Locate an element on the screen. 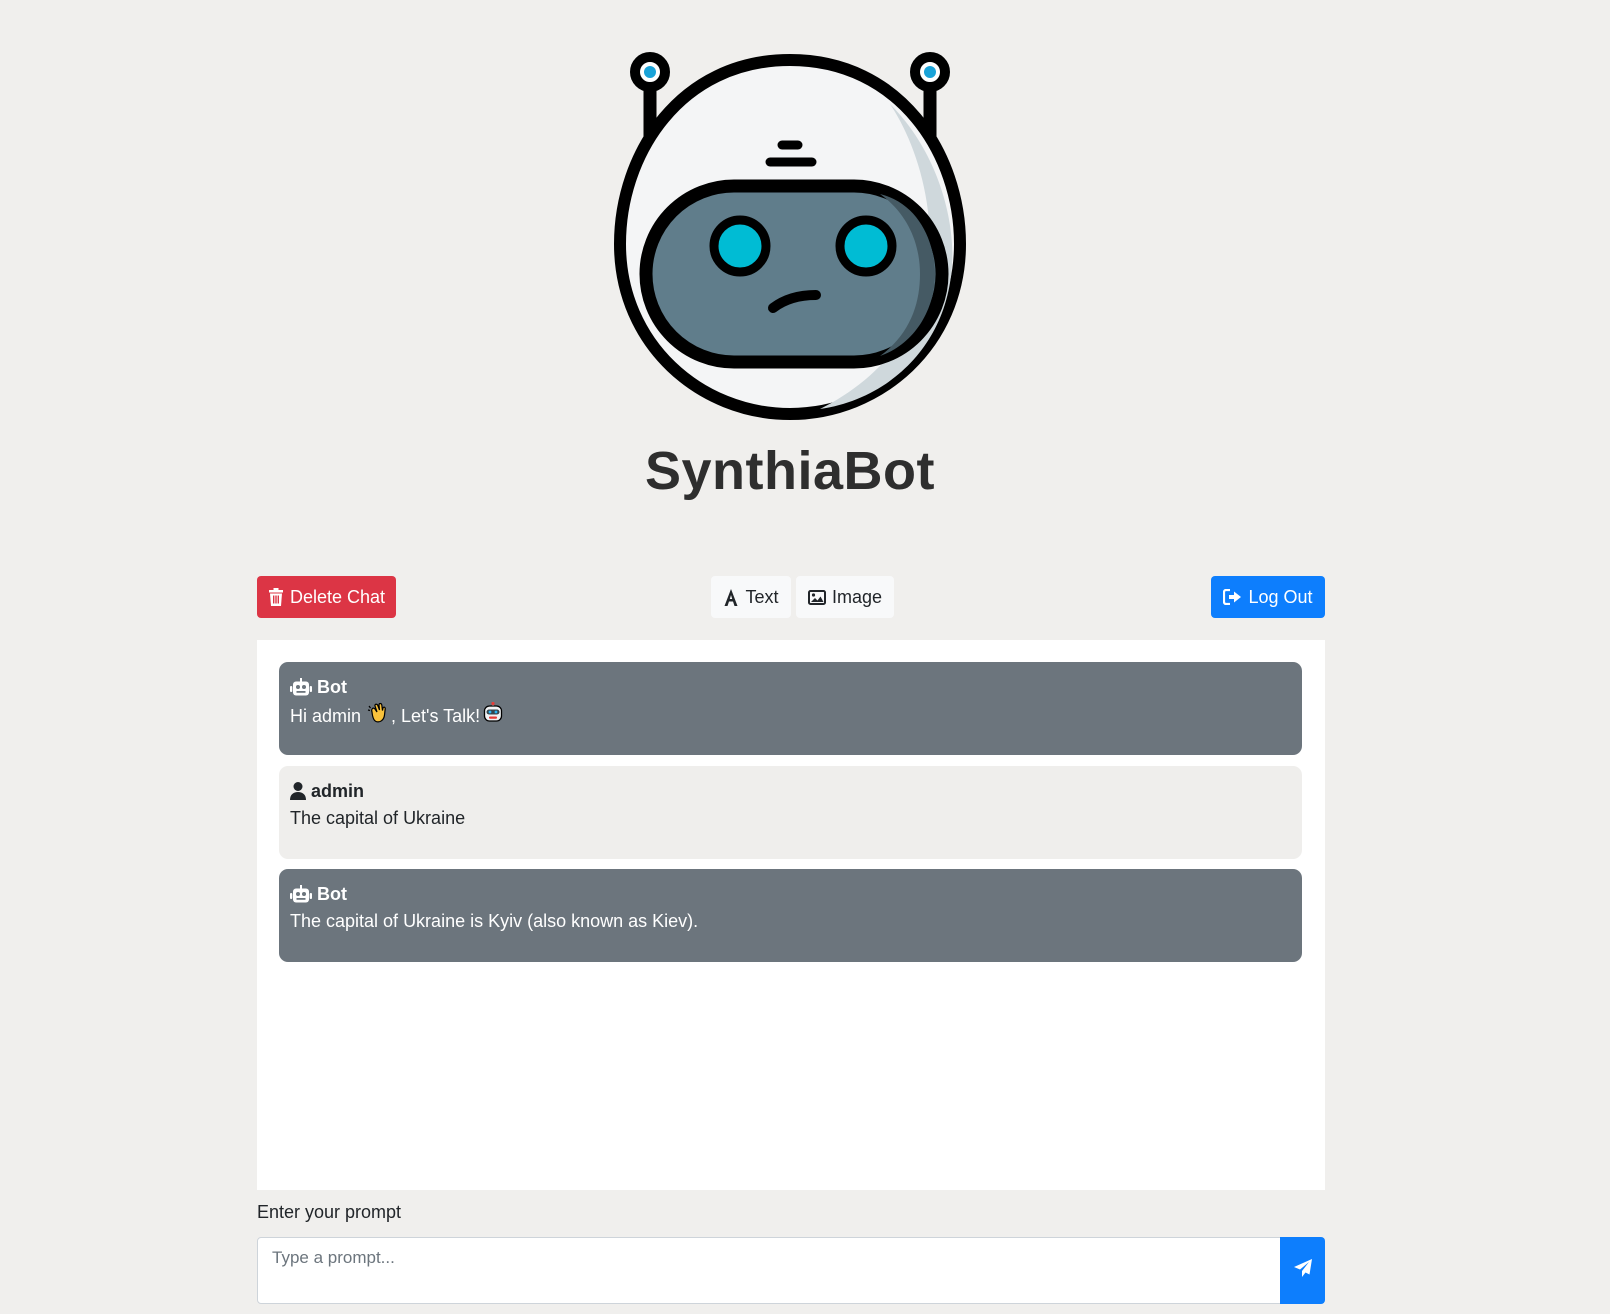  message-text-suffix: , Let's Talk! is located at coordinates (436, 716).